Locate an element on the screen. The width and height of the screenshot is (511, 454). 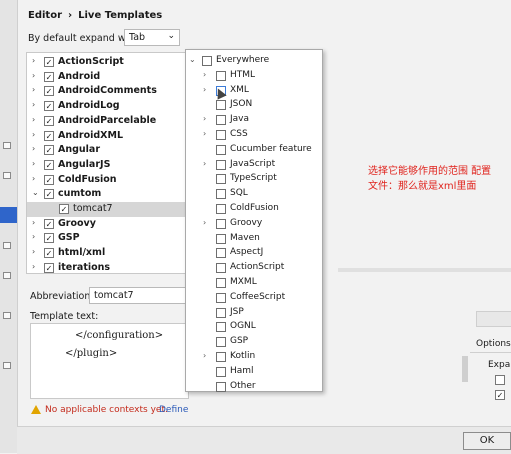
option-checkbox is located at coordinates (500, 380).